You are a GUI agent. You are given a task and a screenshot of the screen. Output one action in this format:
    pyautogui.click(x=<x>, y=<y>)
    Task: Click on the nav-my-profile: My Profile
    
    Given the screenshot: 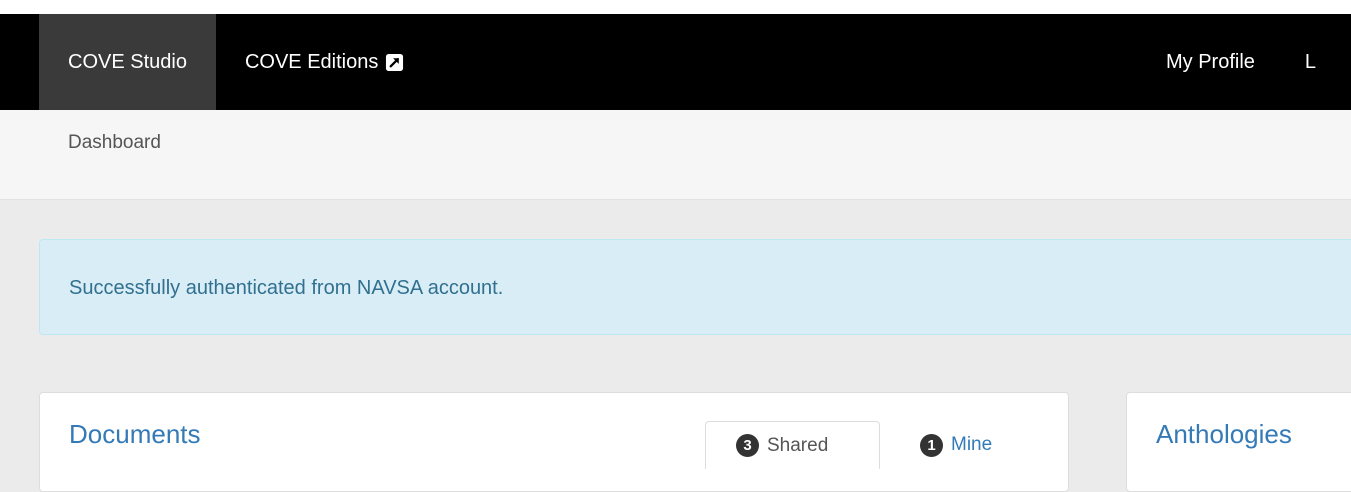 What is the action you would take?
    pyautogui.click(x=1210, y=62)
    